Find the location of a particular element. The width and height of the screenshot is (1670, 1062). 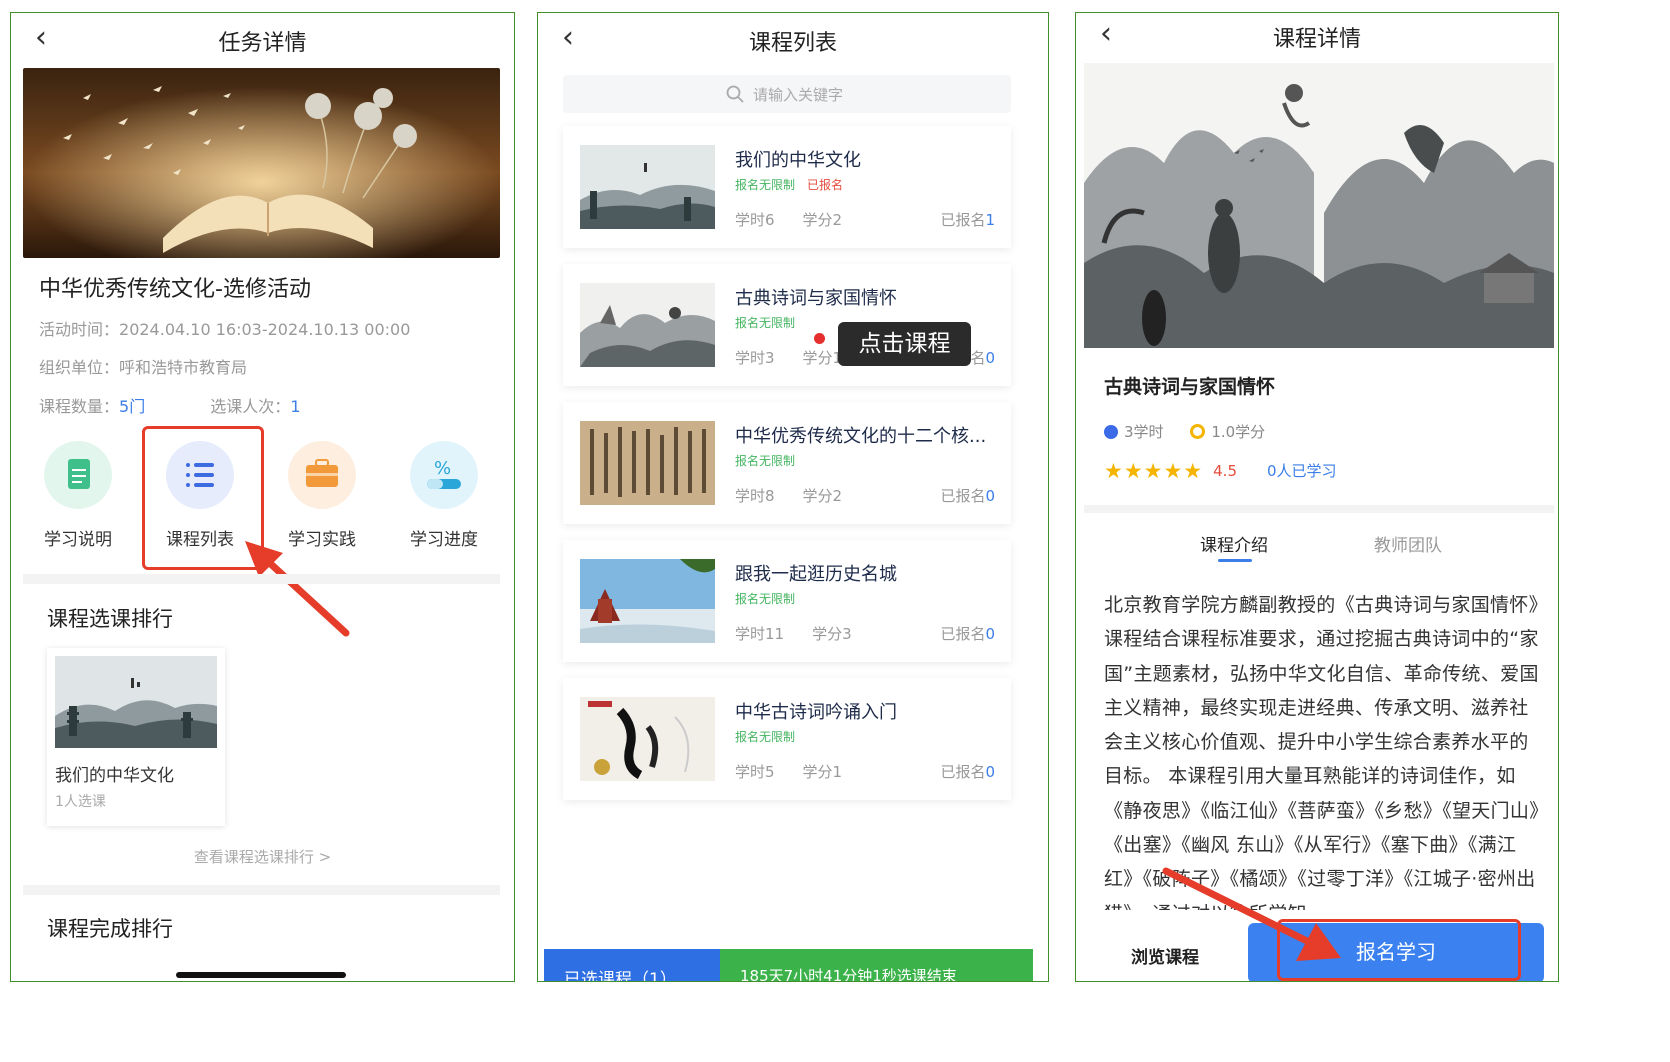

course-card: 跟我一起逛历史名城 报名无限制 学时11 学分3 已报名0 is located at coordinates (787, 601).